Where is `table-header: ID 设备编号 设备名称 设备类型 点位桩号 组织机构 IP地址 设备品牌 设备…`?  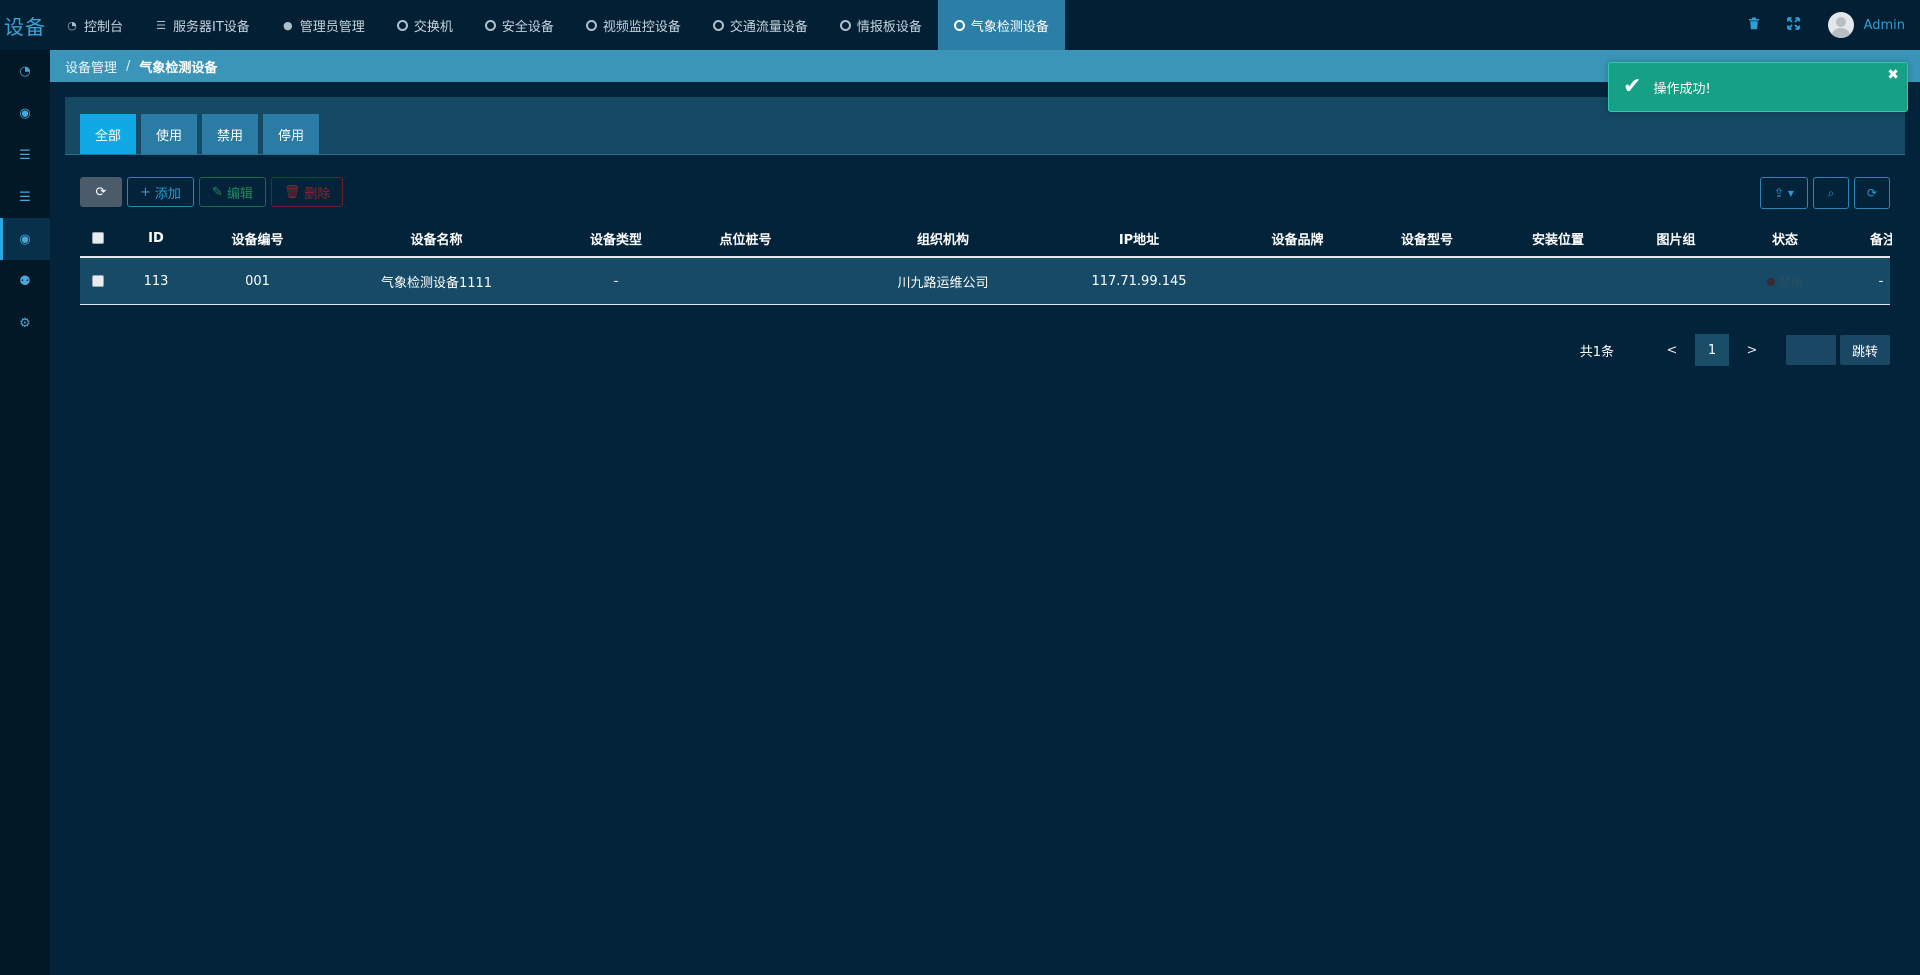
table-header: ID 设备编号 设备名称 设备类型 点位桩号 组织机构 IP地址 设备品牌 设备… is located at coordinates (986, 239).